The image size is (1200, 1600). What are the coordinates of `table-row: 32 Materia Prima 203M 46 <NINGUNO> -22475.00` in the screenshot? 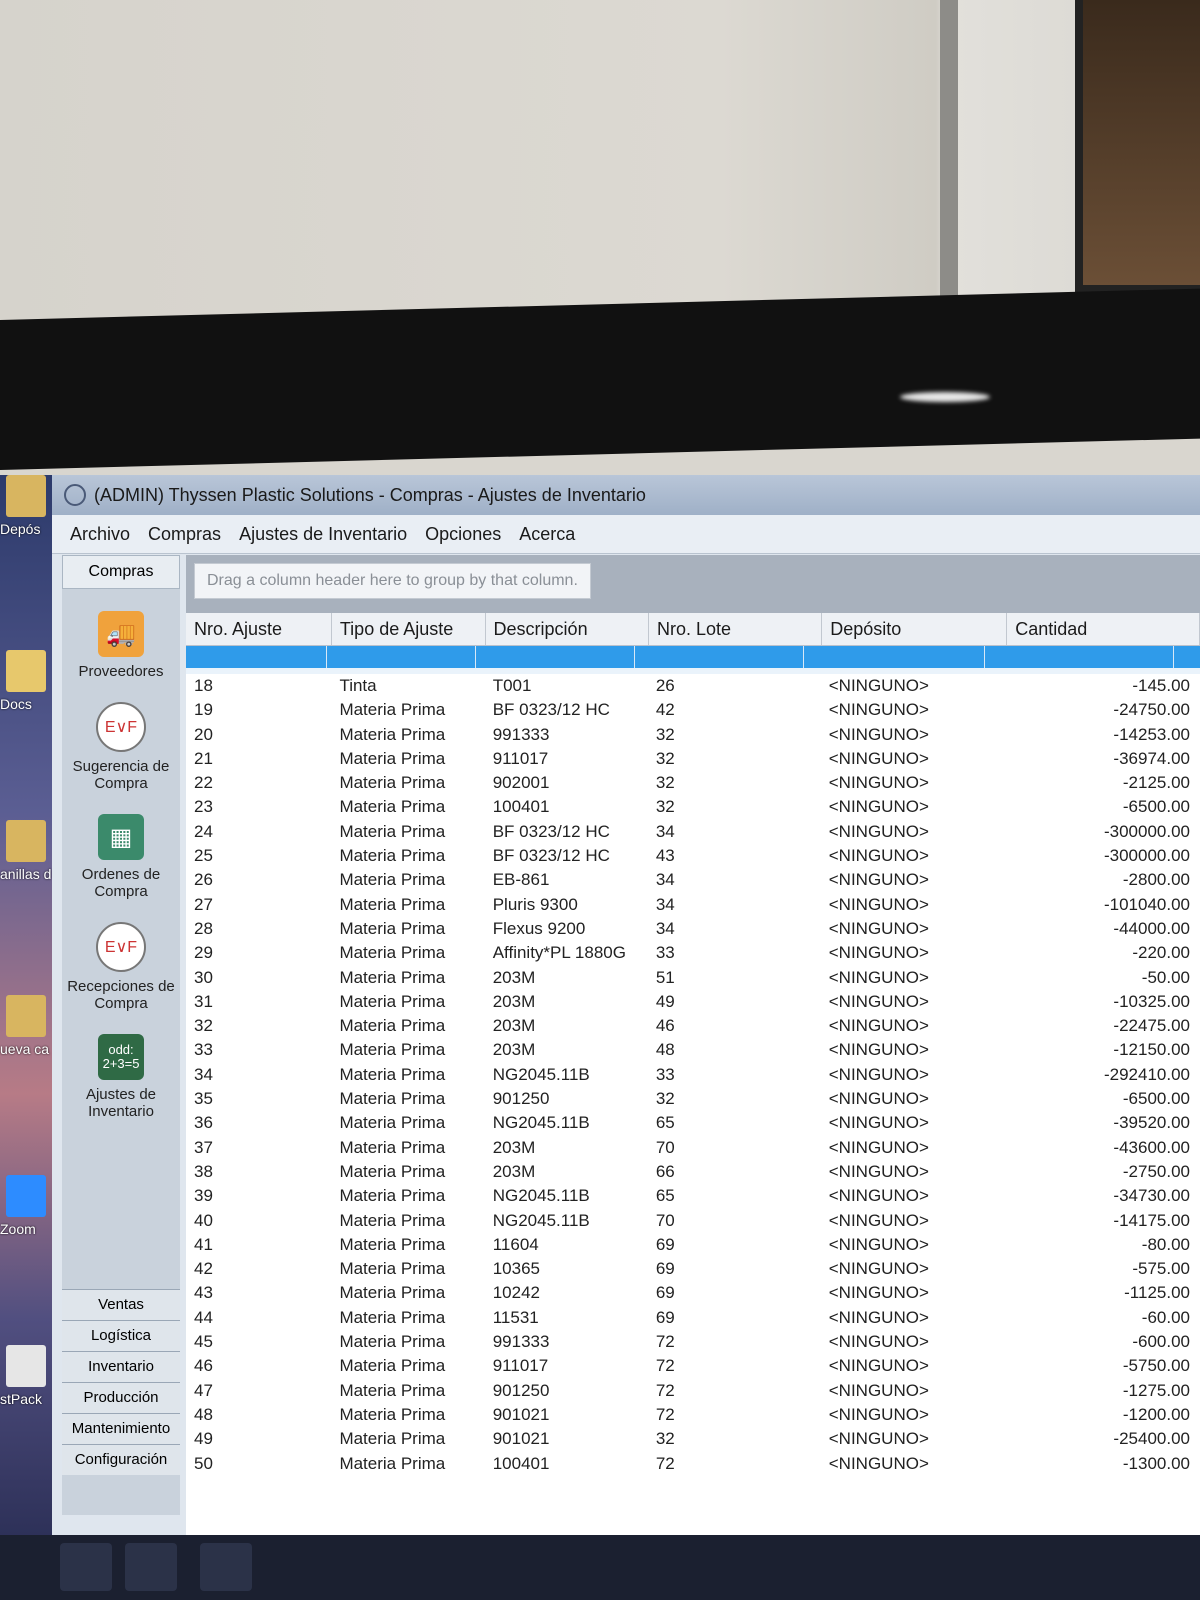 It's located at (693, 1026).